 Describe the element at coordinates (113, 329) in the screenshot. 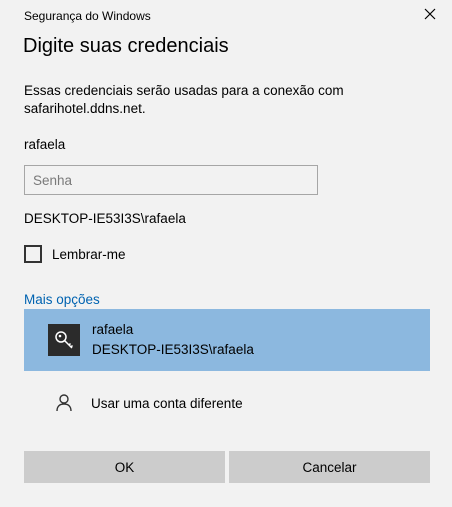

I see `account-name: rafaela` at that location.